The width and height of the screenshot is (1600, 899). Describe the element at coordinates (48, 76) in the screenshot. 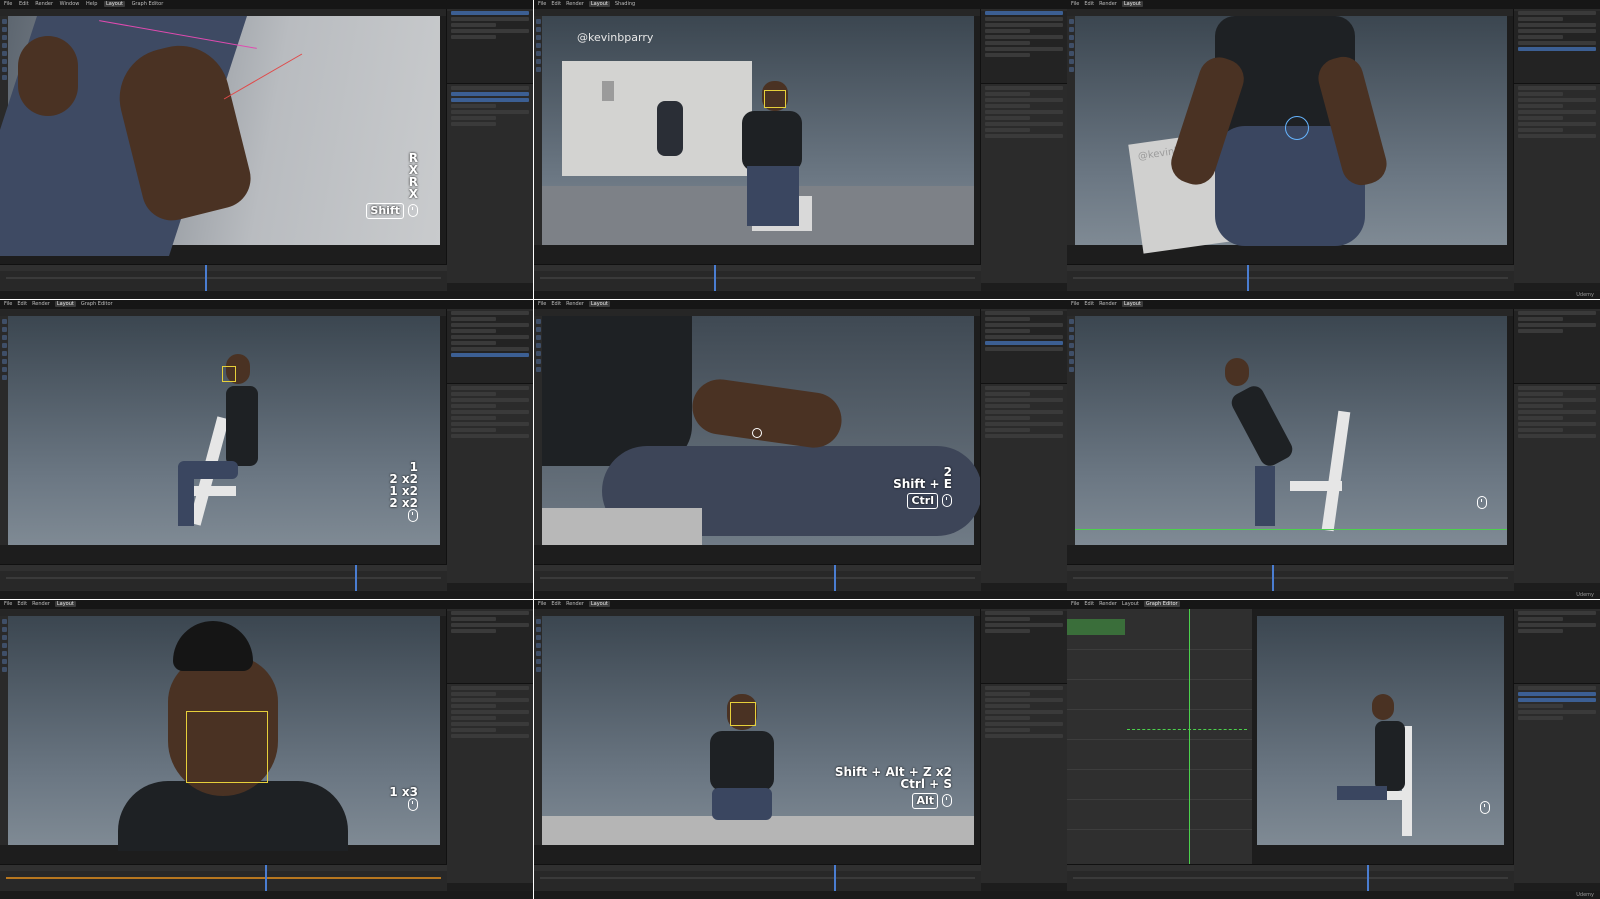

I see `hand-thumb` at that location.